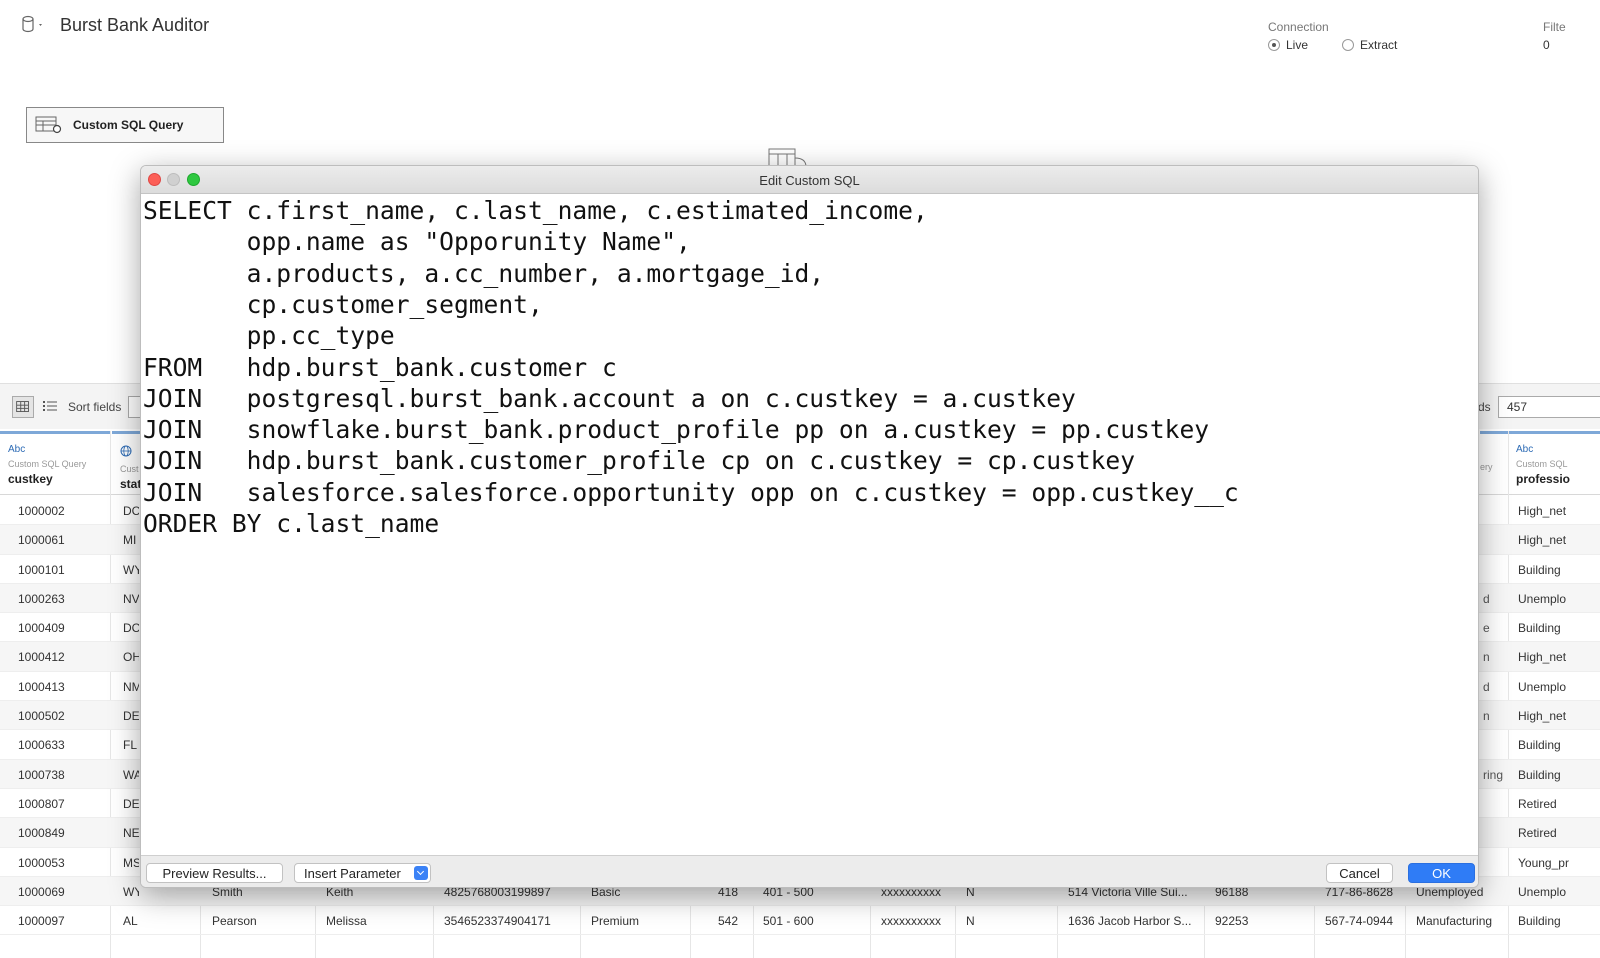  I want to click on cell-custkey: 1000807, so click(41, 803).